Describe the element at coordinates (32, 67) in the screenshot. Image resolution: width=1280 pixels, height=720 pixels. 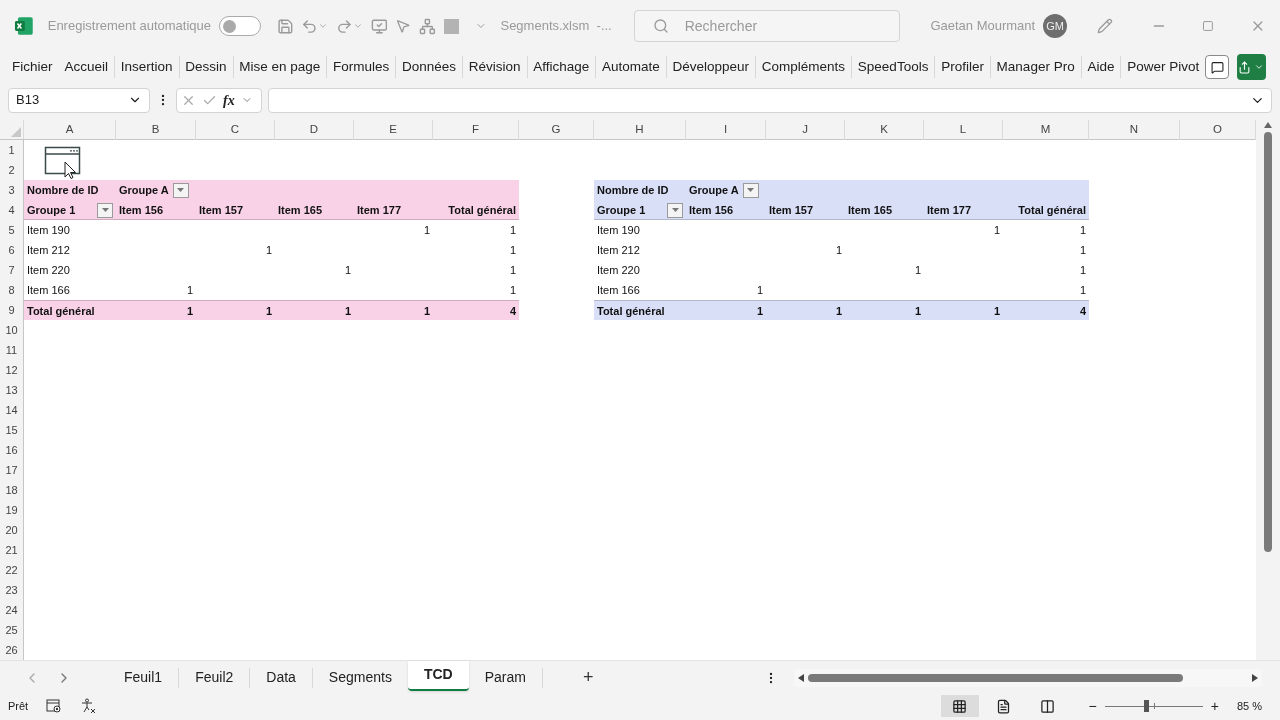
I see `ribbon-tab: Fichier` at that location.